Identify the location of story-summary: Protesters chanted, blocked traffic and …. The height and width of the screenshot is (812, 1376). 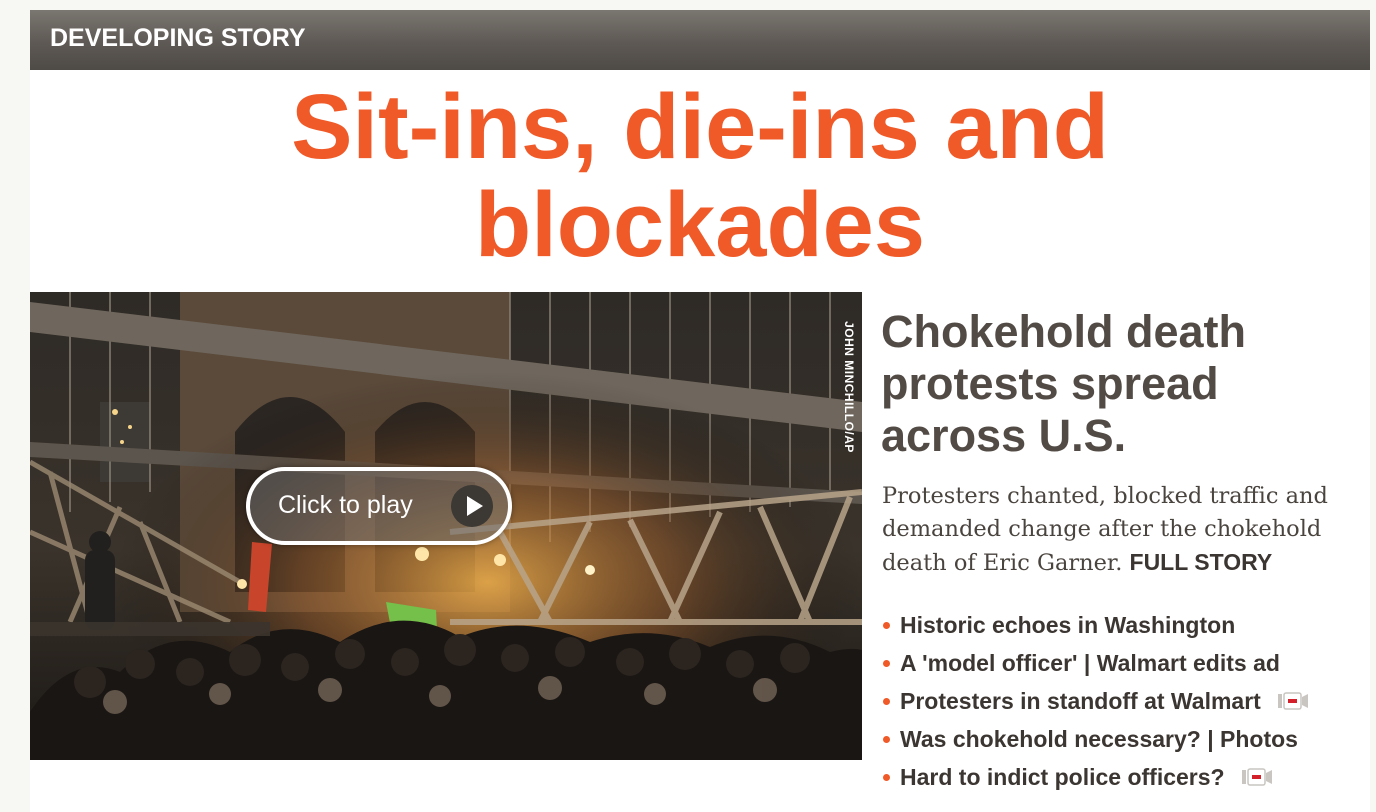
(1117, 530).